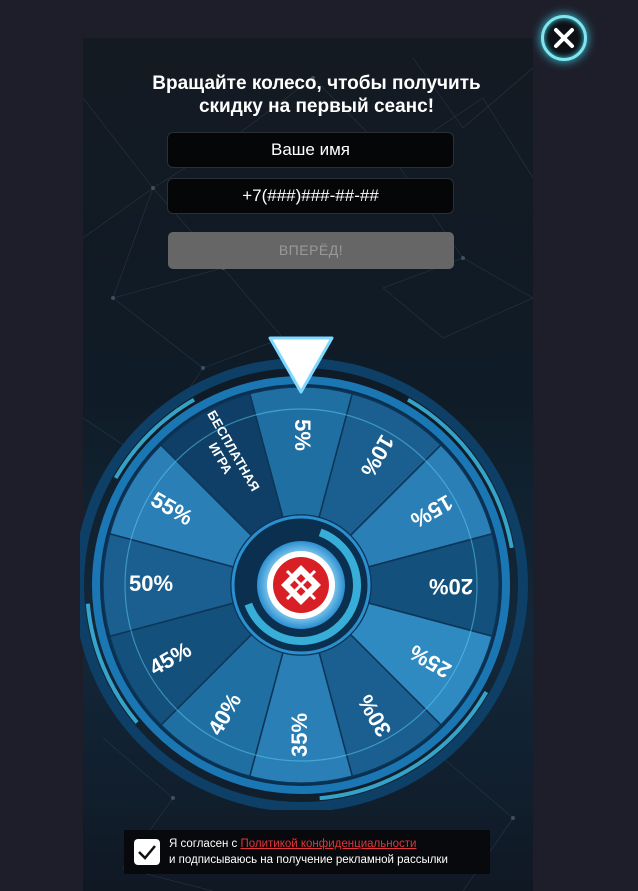  I want to click on wheel-label: 20%, so click(451, 586).